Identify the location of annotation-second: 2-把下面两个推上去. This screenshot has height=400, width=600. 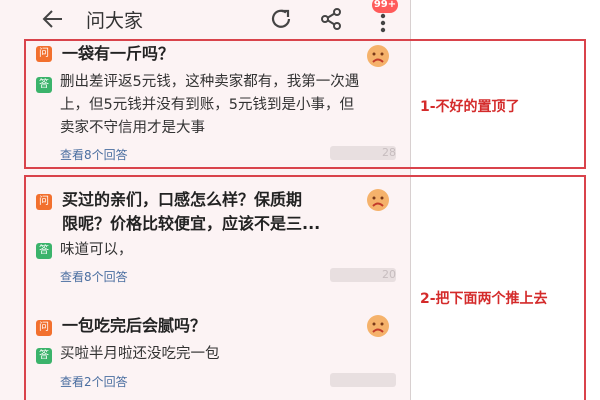
(484, 299).